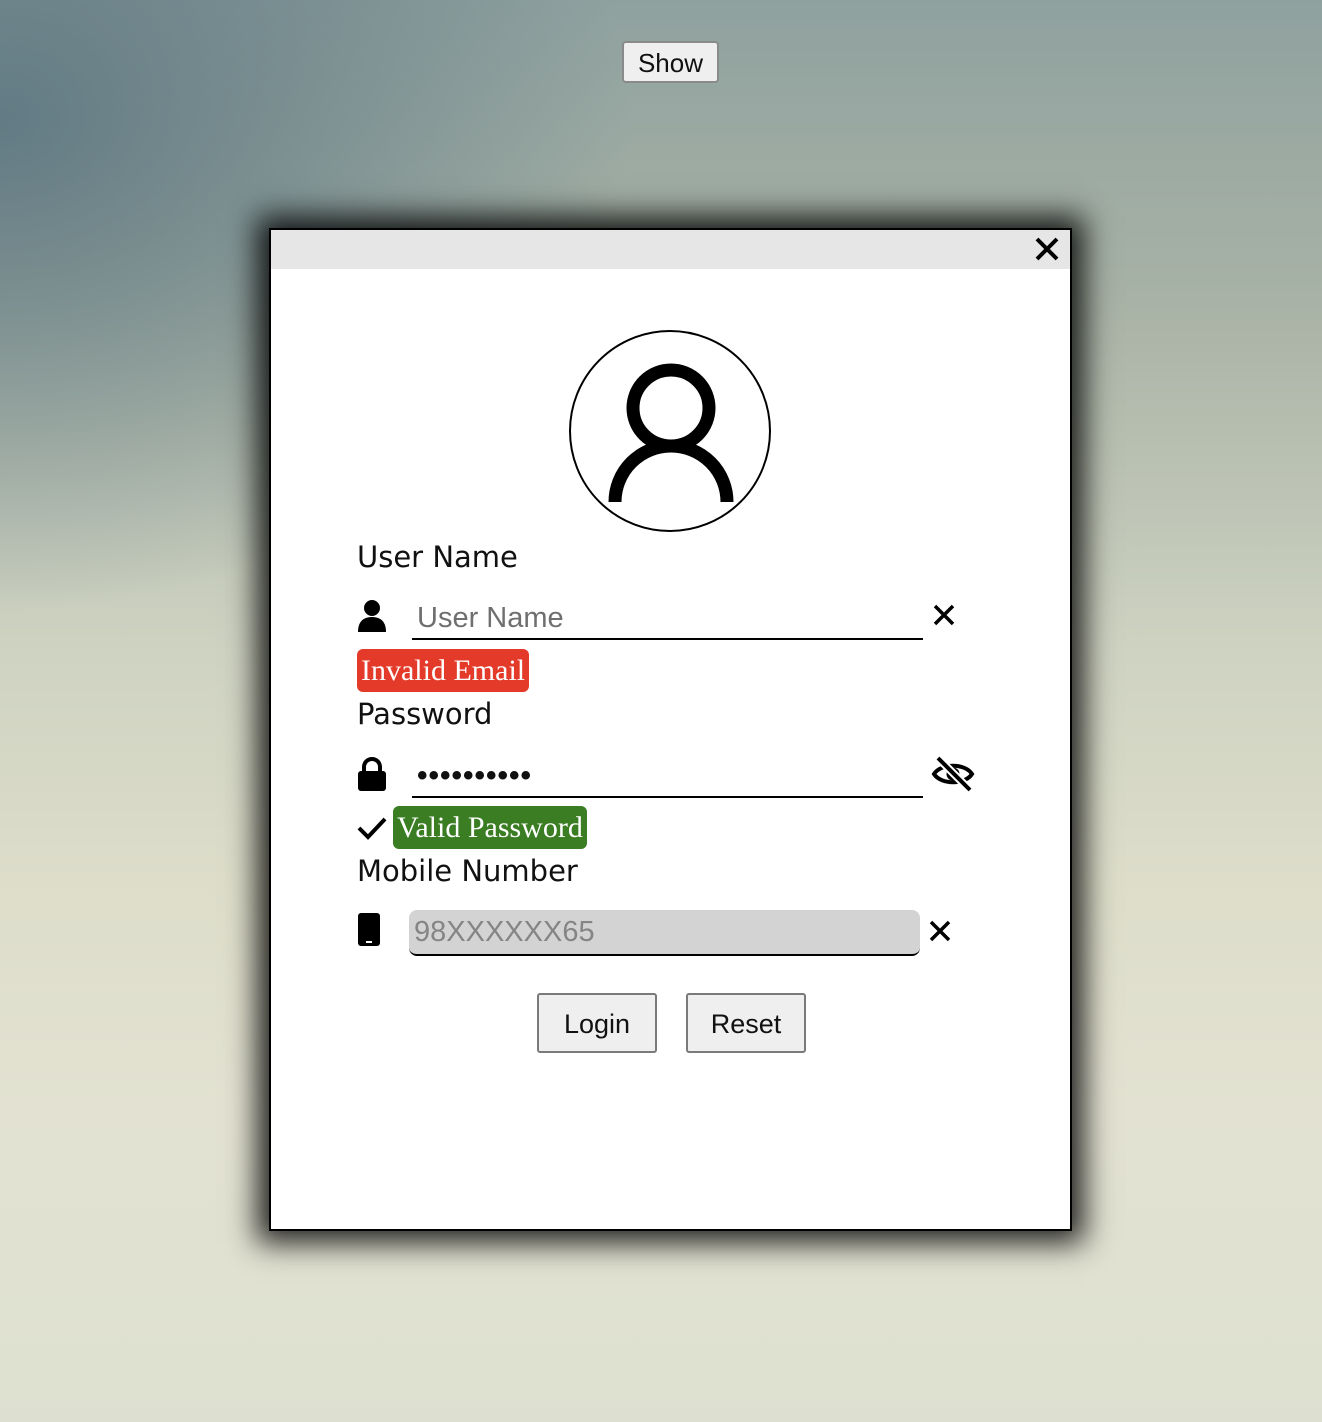 This screenshot has width=1322, height=1422. What do you see at coordinates (369, 932) in the screenshot?
I see `mobile-phone-icon` at bounding box center [369, 932].